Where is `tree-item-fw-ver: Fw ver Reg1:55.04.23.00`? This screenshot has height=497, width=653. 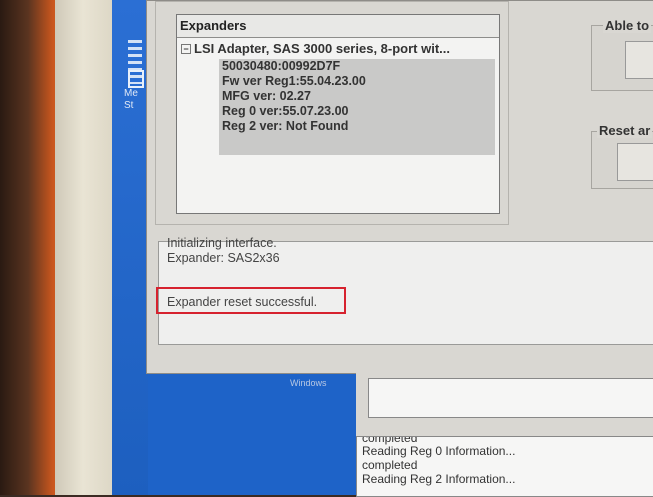
tree-item-fw-ver: Fw ver Reg1:55.04.23.00 is located at coordinates (357, 81).